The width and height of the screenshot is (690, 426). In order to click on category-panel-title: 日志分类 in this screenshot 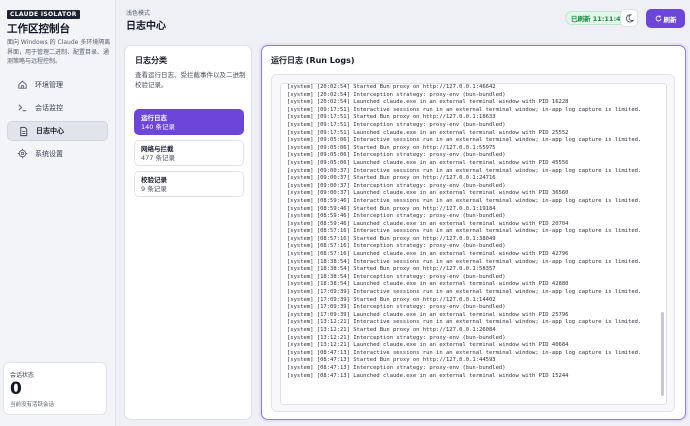, I will do `click(151, 60)`.